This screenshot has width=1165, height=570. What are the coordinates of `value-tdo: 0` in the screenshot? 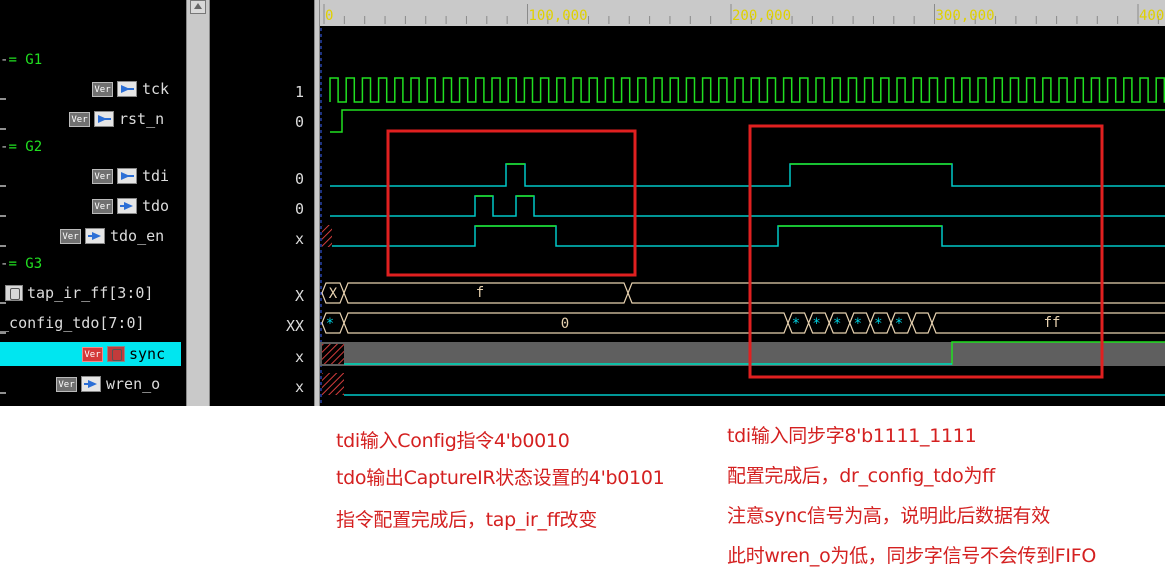 It's located at (299, 209).